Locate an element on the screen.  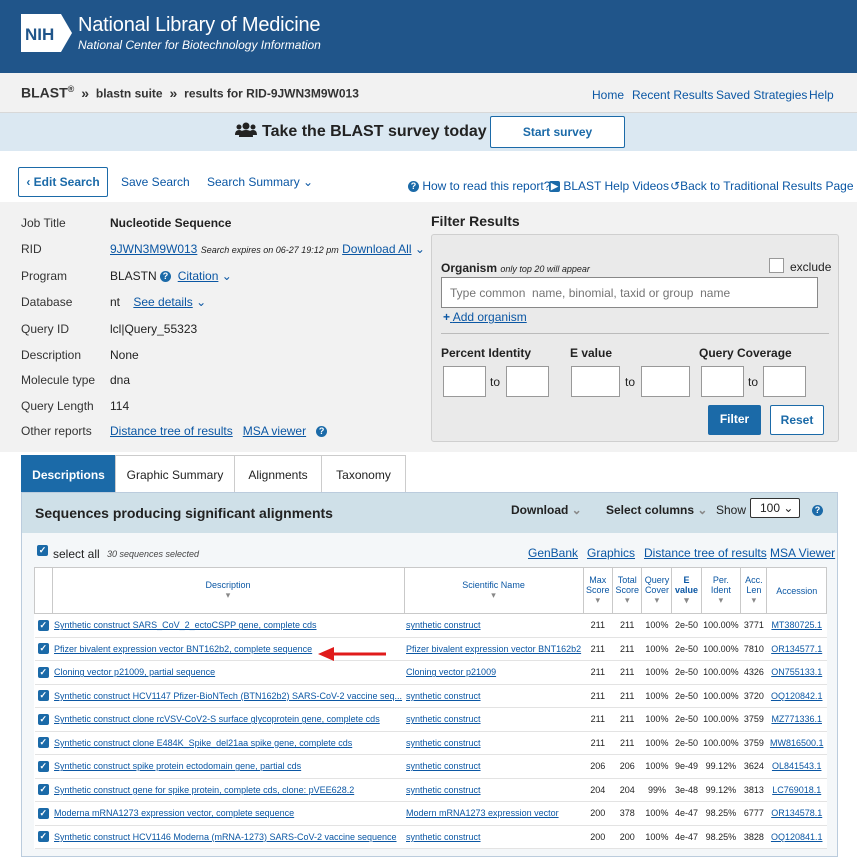
column-header: Query Cover ▾ is located at coordinates (657, 590).